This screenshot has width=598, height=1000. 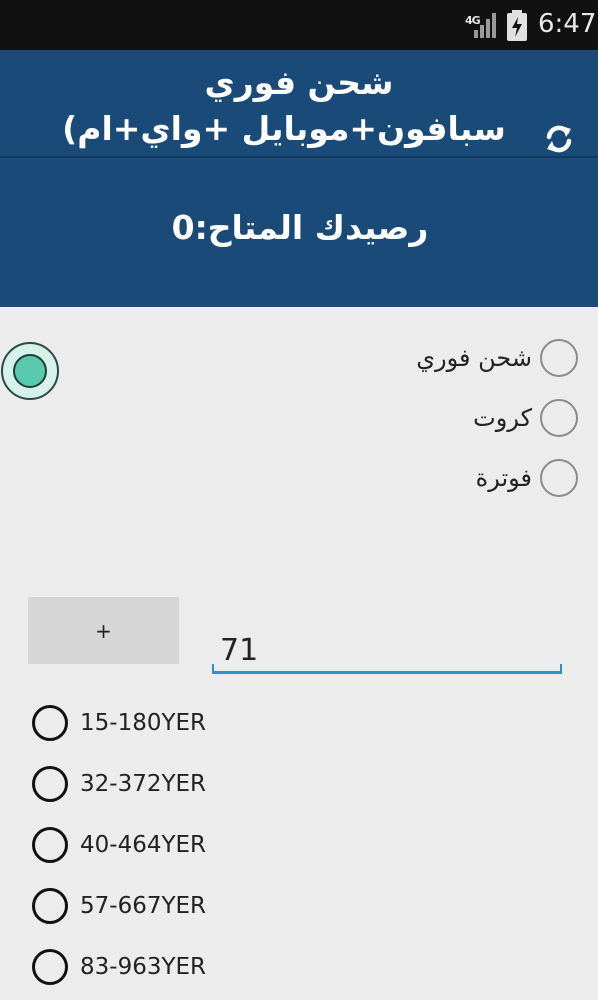 I want to click on plus-button: +, so click(x=103, y=630).